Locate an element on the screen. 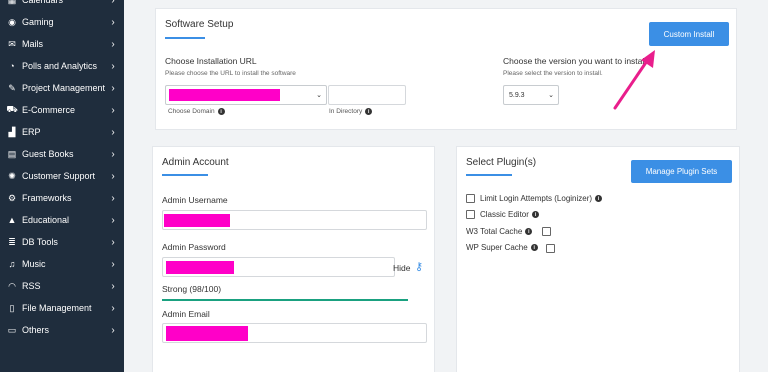 Image resolution: width=768 pixels, height=372 pixels. sidebar-item-label: DB Tools is located at coordinates (40, 242).